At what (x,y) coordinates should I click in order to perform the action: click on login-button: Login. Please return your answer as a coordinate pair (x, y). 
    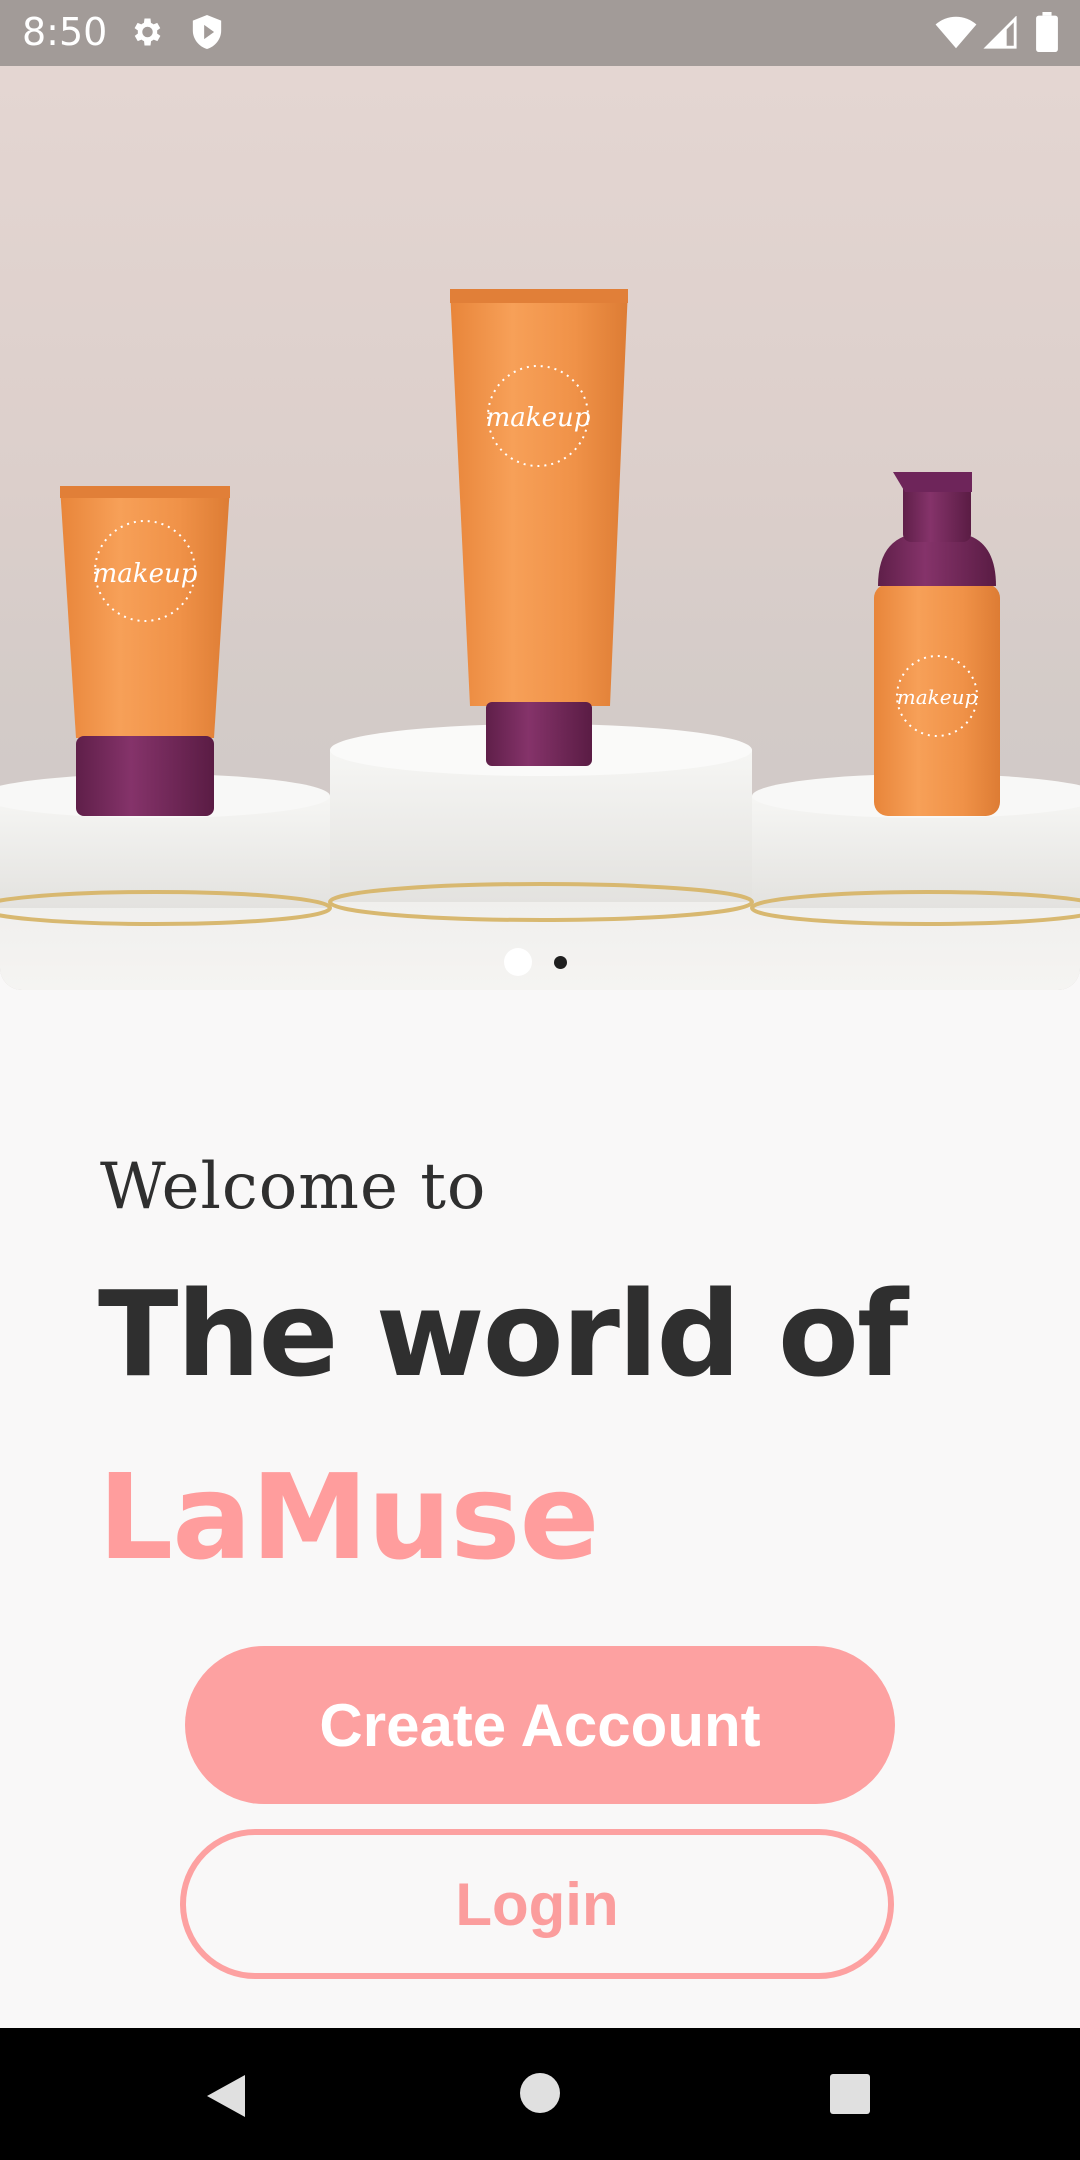
    Looking at the image, I should click on (537, 1904).